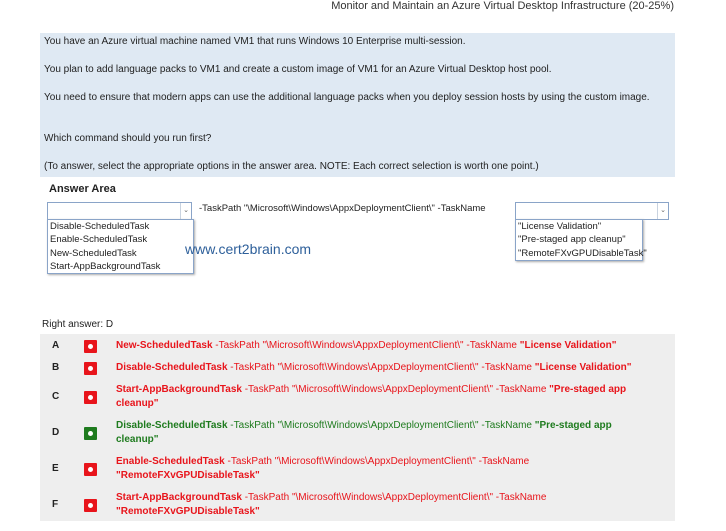 Image resolution: width=726 pixels, height=531 pixels. I want to click on option-letter: E, so click(55, 468).